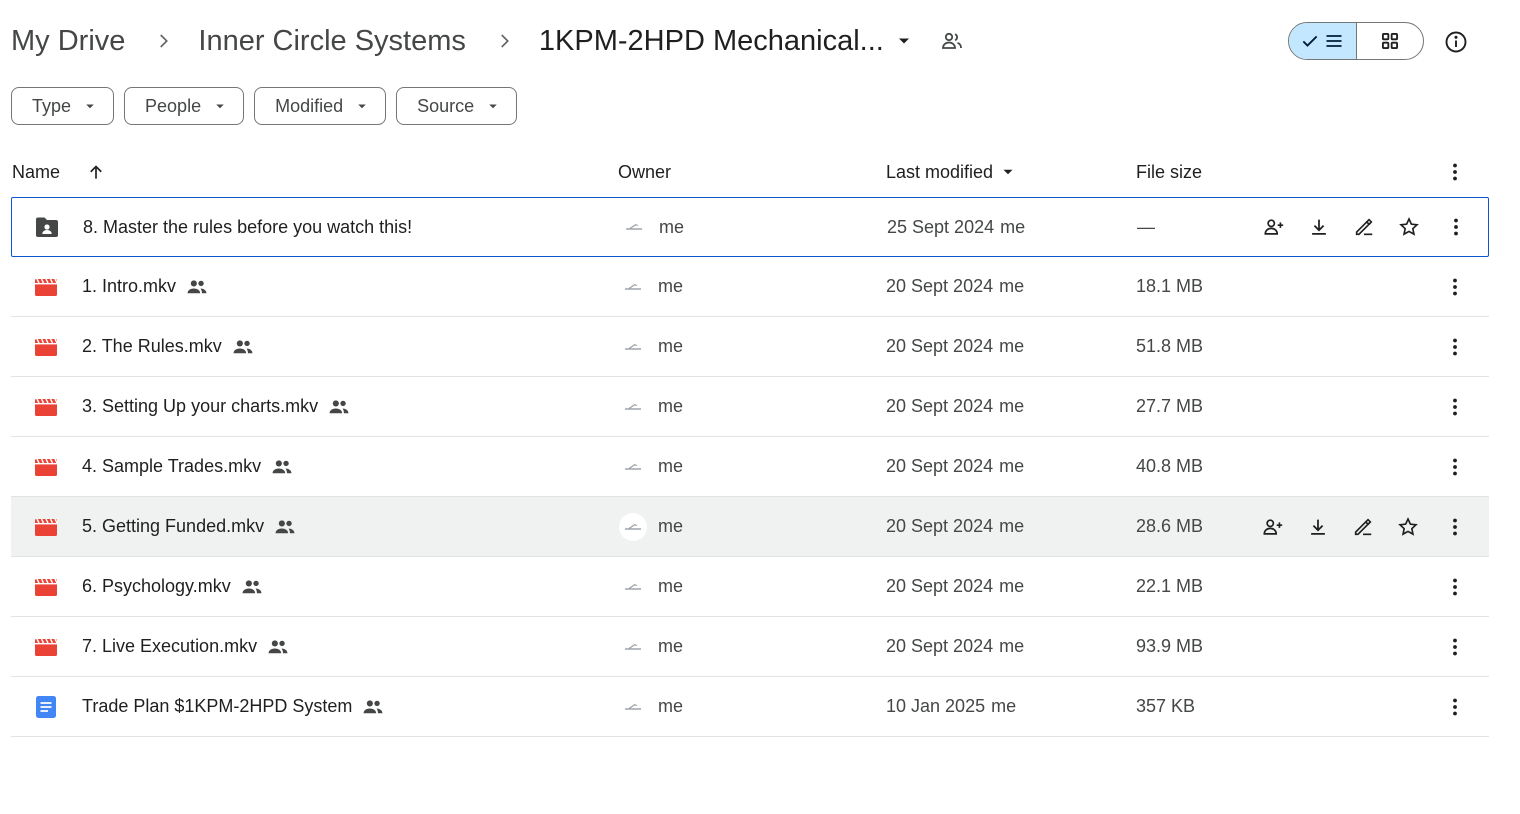 Image resolution: width=1520 pixels, height=814 pixels. What do you see at coordinates (172, 466) in the screenshot?
I see `file-name-label: 4. Sample Trades.mkv` at bounding box center [172, 466].